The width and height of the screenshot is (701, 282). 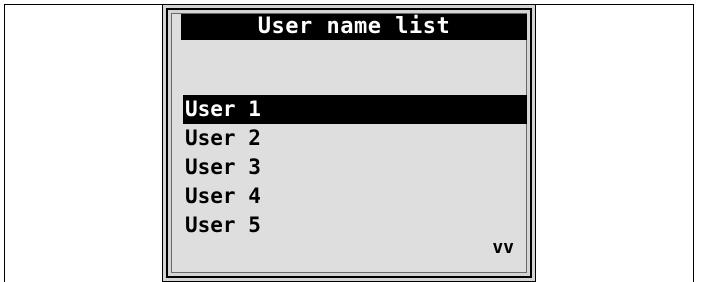 I want to click on user-list-item-3: User 3, so click(x=355, y=167).